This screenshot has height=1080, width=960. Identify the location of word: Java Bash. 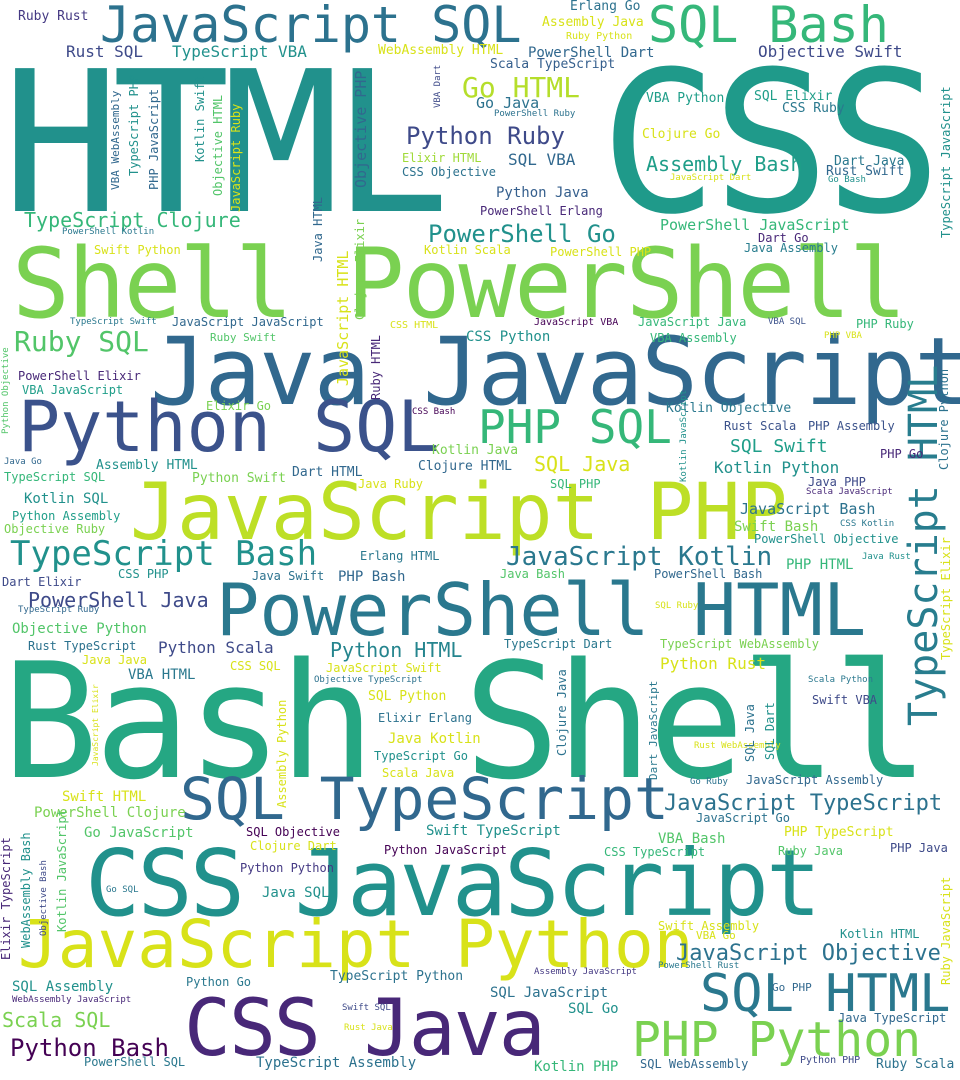
(533, 574).